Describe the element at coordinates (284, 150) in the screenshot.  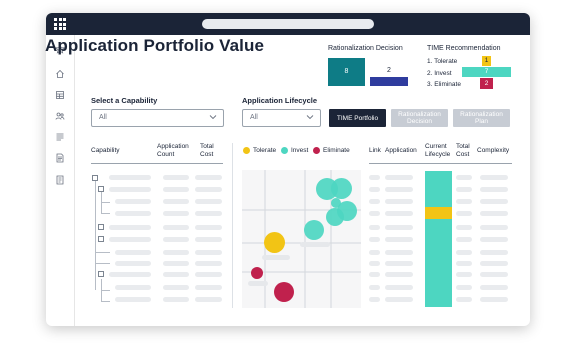
I see `legend-swatch-invest` at that location.